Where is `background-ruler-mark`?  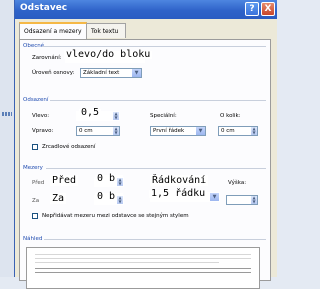
background-ruler-mark is located at coordinates (7, 114).